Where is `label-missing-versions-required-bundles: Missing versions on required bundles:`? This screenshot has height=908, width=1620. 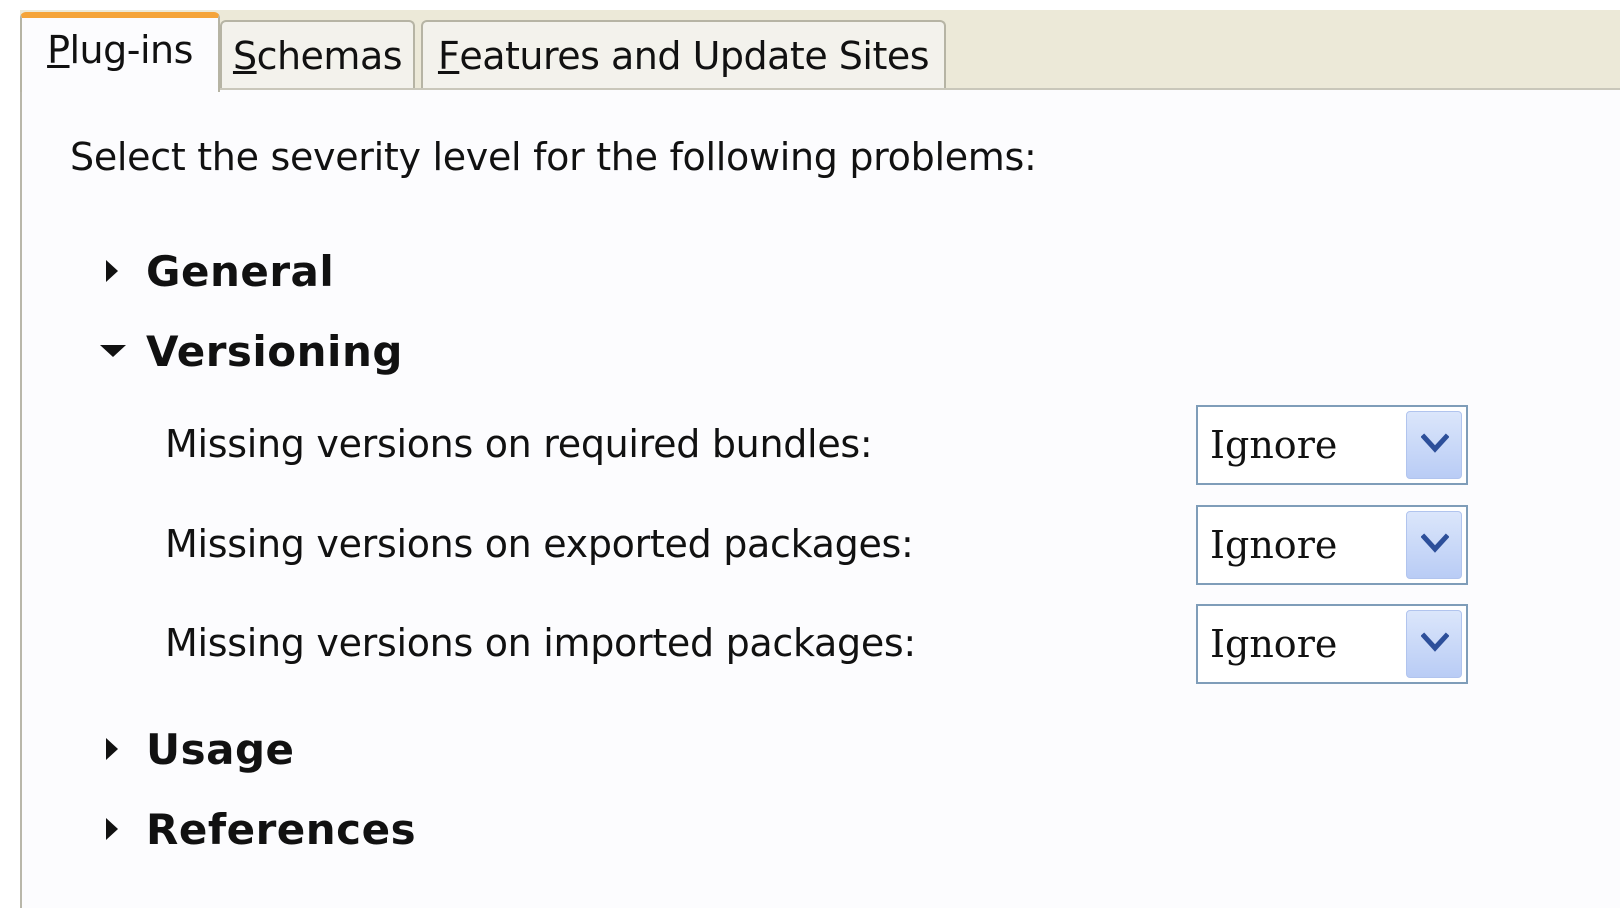
label-missing-versions-required-bundles: Missing versions on required bundles: is located at coordinates (519, 444).